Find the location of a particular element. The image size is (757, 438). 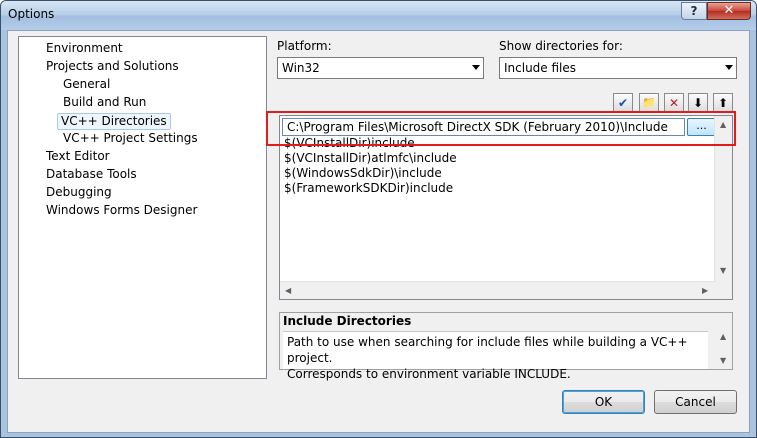

horizontal-scrollbar: ◀ ▶ is located at coordinates (498, 290).